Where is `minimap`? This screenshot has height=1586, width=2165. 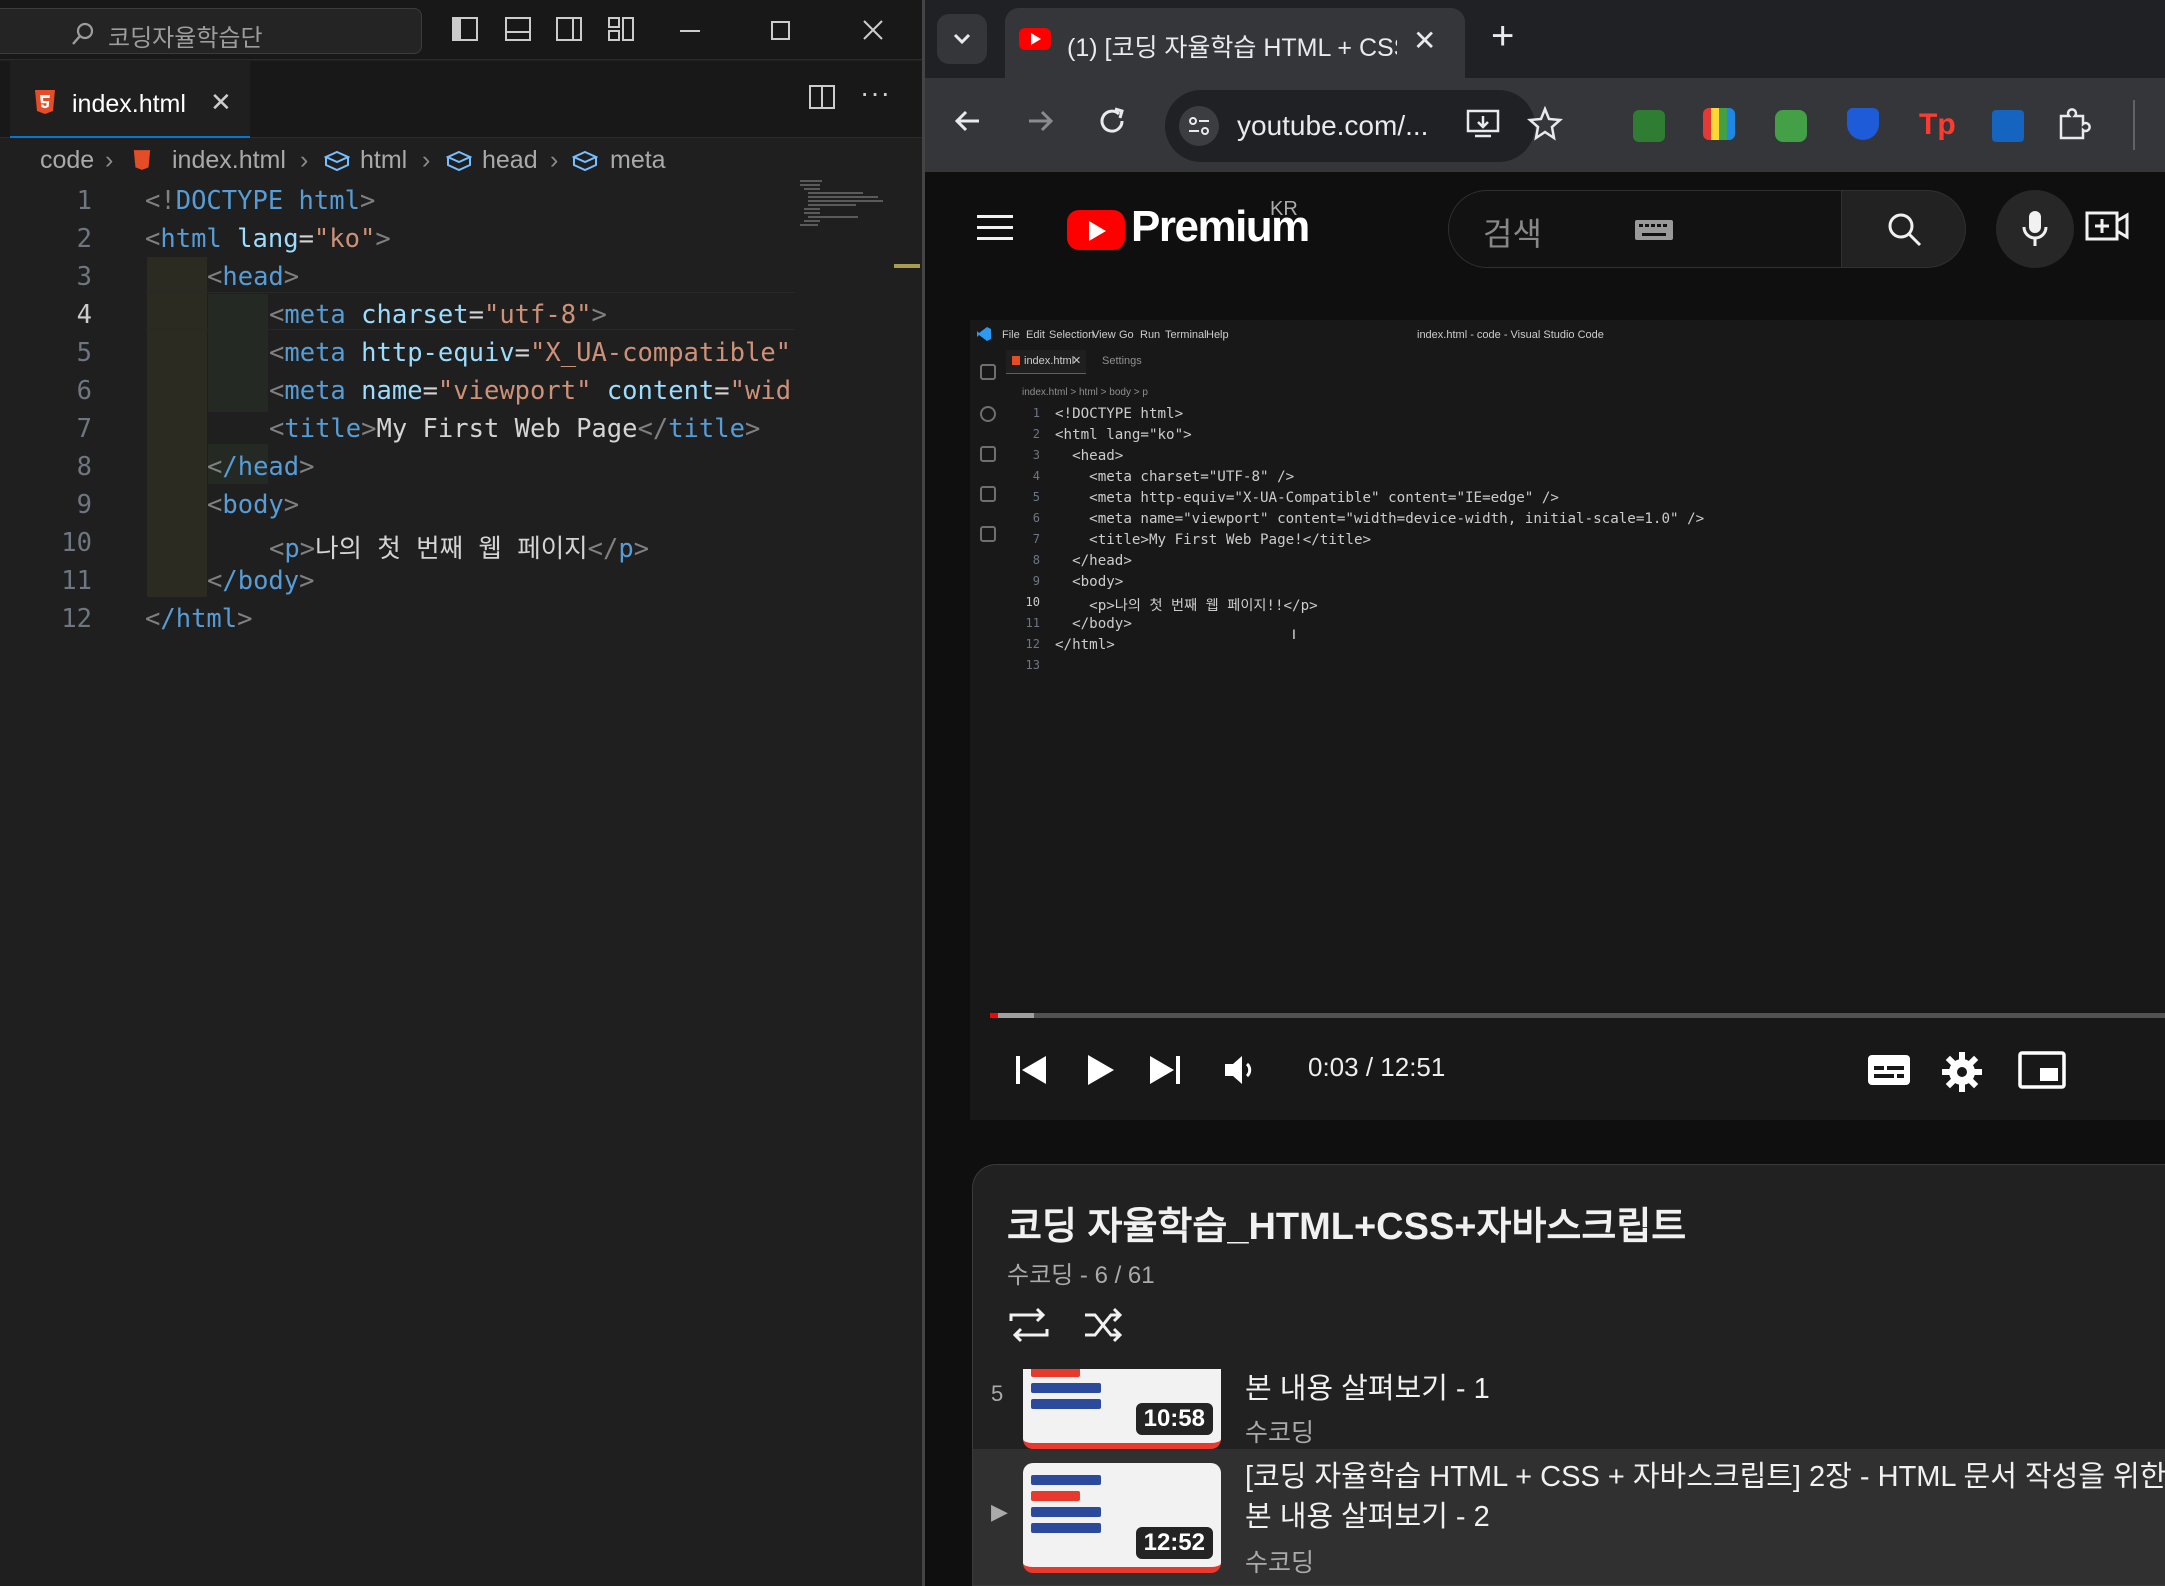
minimap is located at coordinates (850, 210).